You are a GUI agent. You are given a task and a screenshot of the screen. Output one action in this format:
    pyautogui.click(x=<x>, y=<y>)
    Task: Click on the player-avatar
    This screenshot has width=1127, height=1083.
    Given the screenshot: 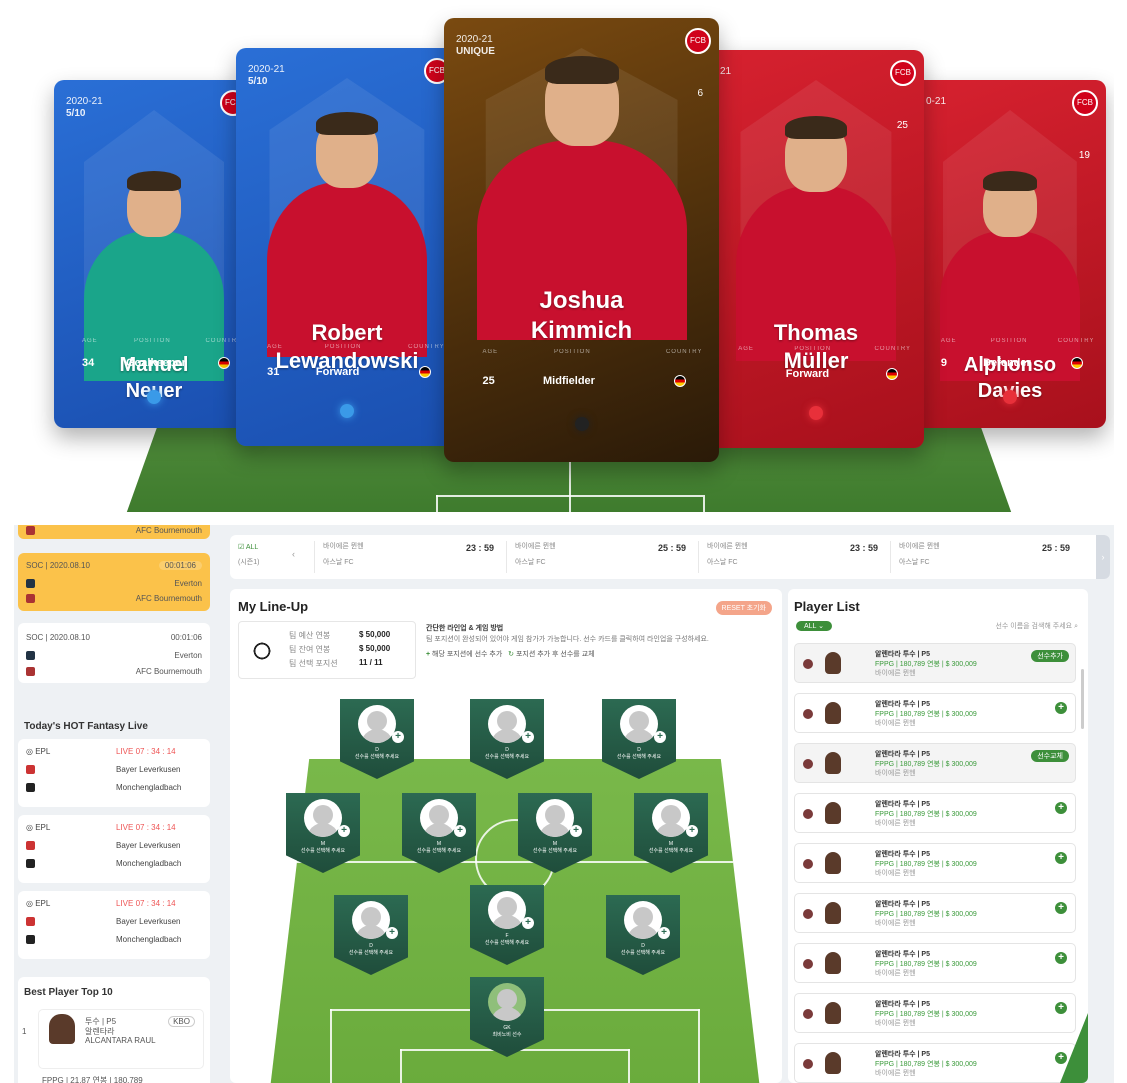 What is the action you would take?
    pyautogui.click(x=62, y=1029)
    